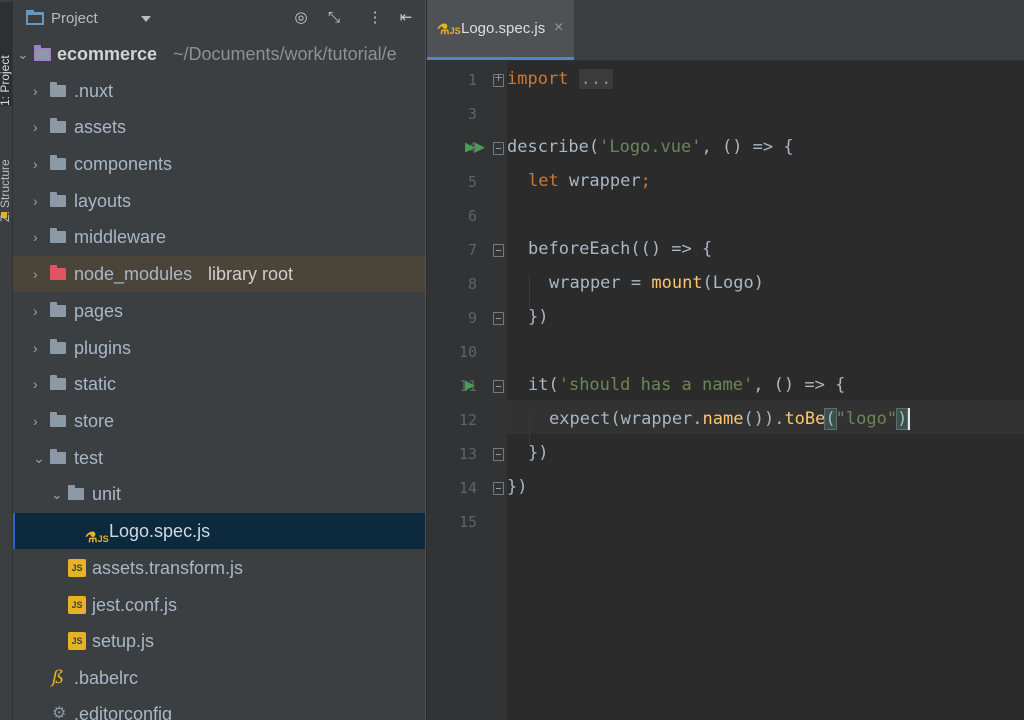 This screenshot has height=720, width=1024. I want to click on folder-label: middleware, so click(120, 237).